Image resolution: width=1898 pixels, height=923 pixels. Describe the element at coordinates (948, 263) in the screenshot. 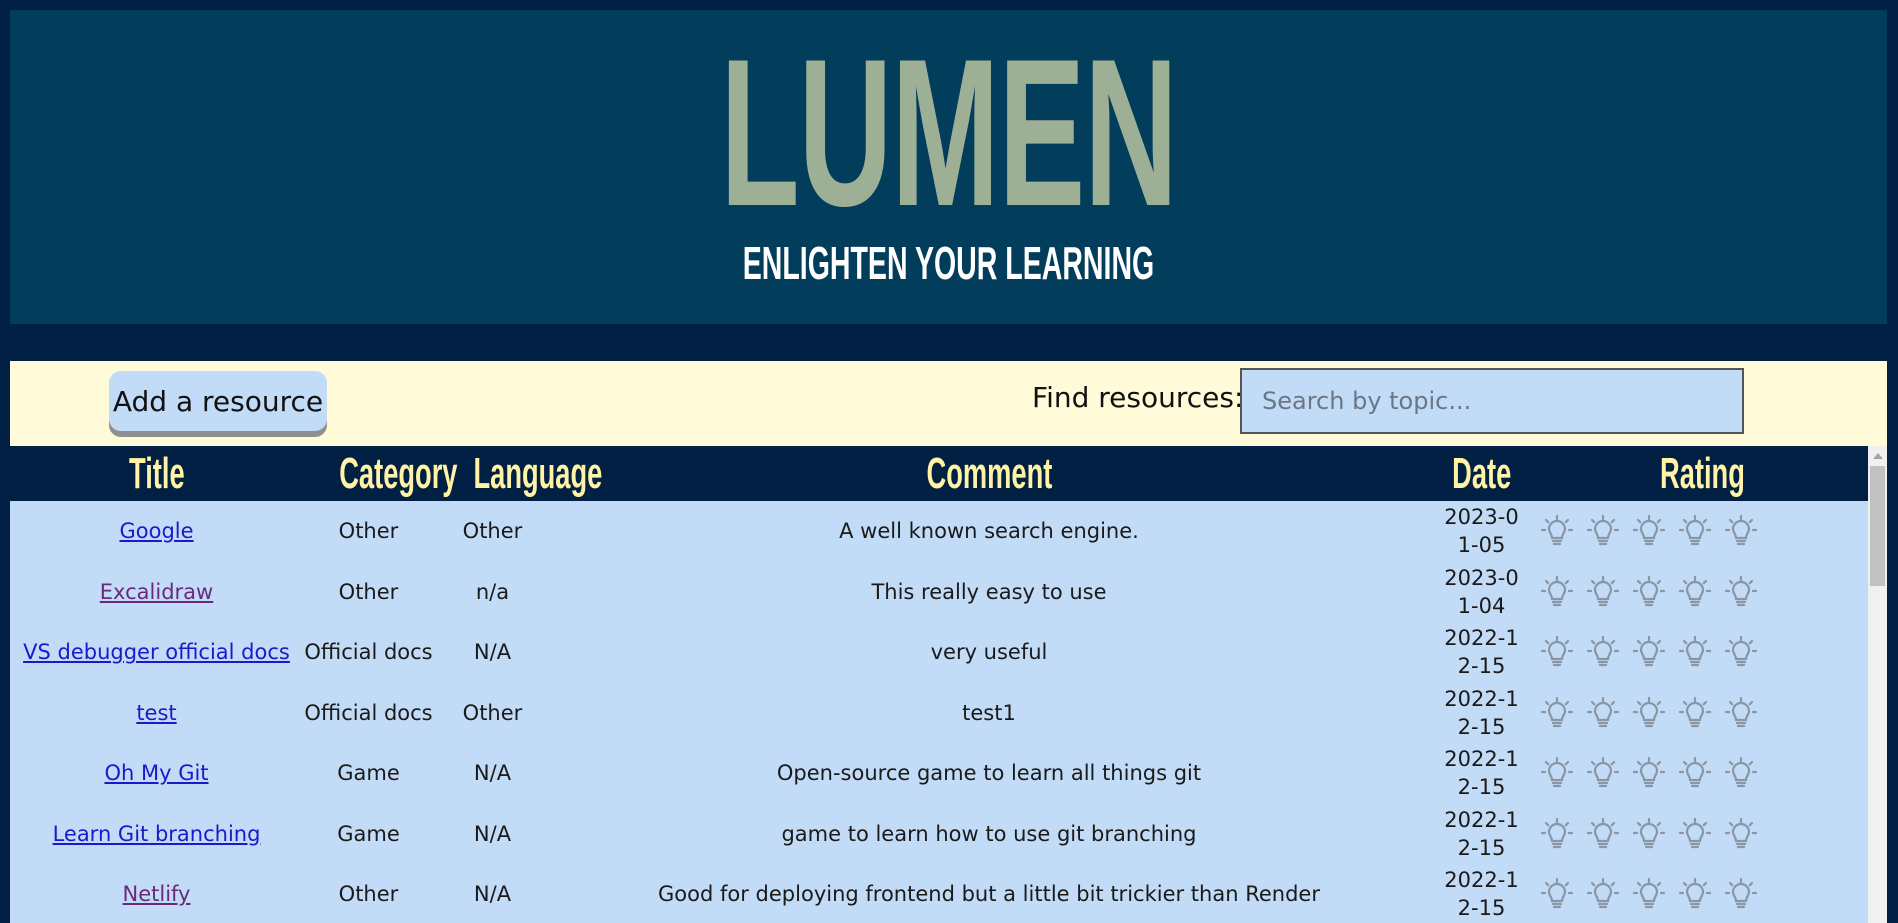

I see `site-tagline: ENLIGHTEN YOUR LEARNING` at that location.